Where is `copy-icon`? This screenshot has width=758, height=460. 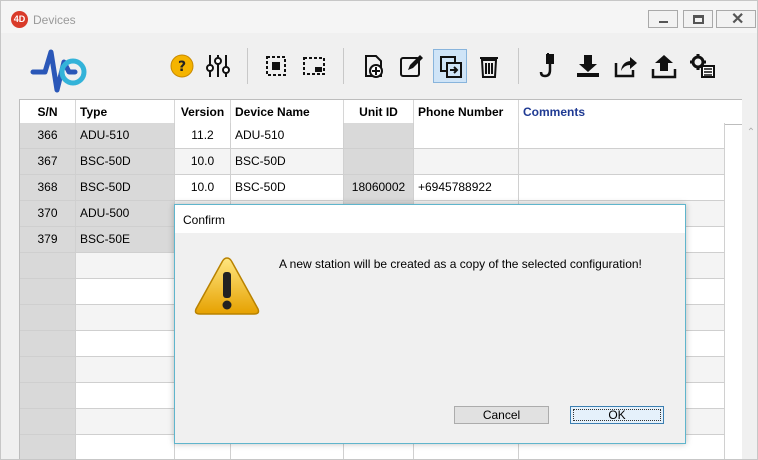 copy-icon is located at coordinates (451, 67).